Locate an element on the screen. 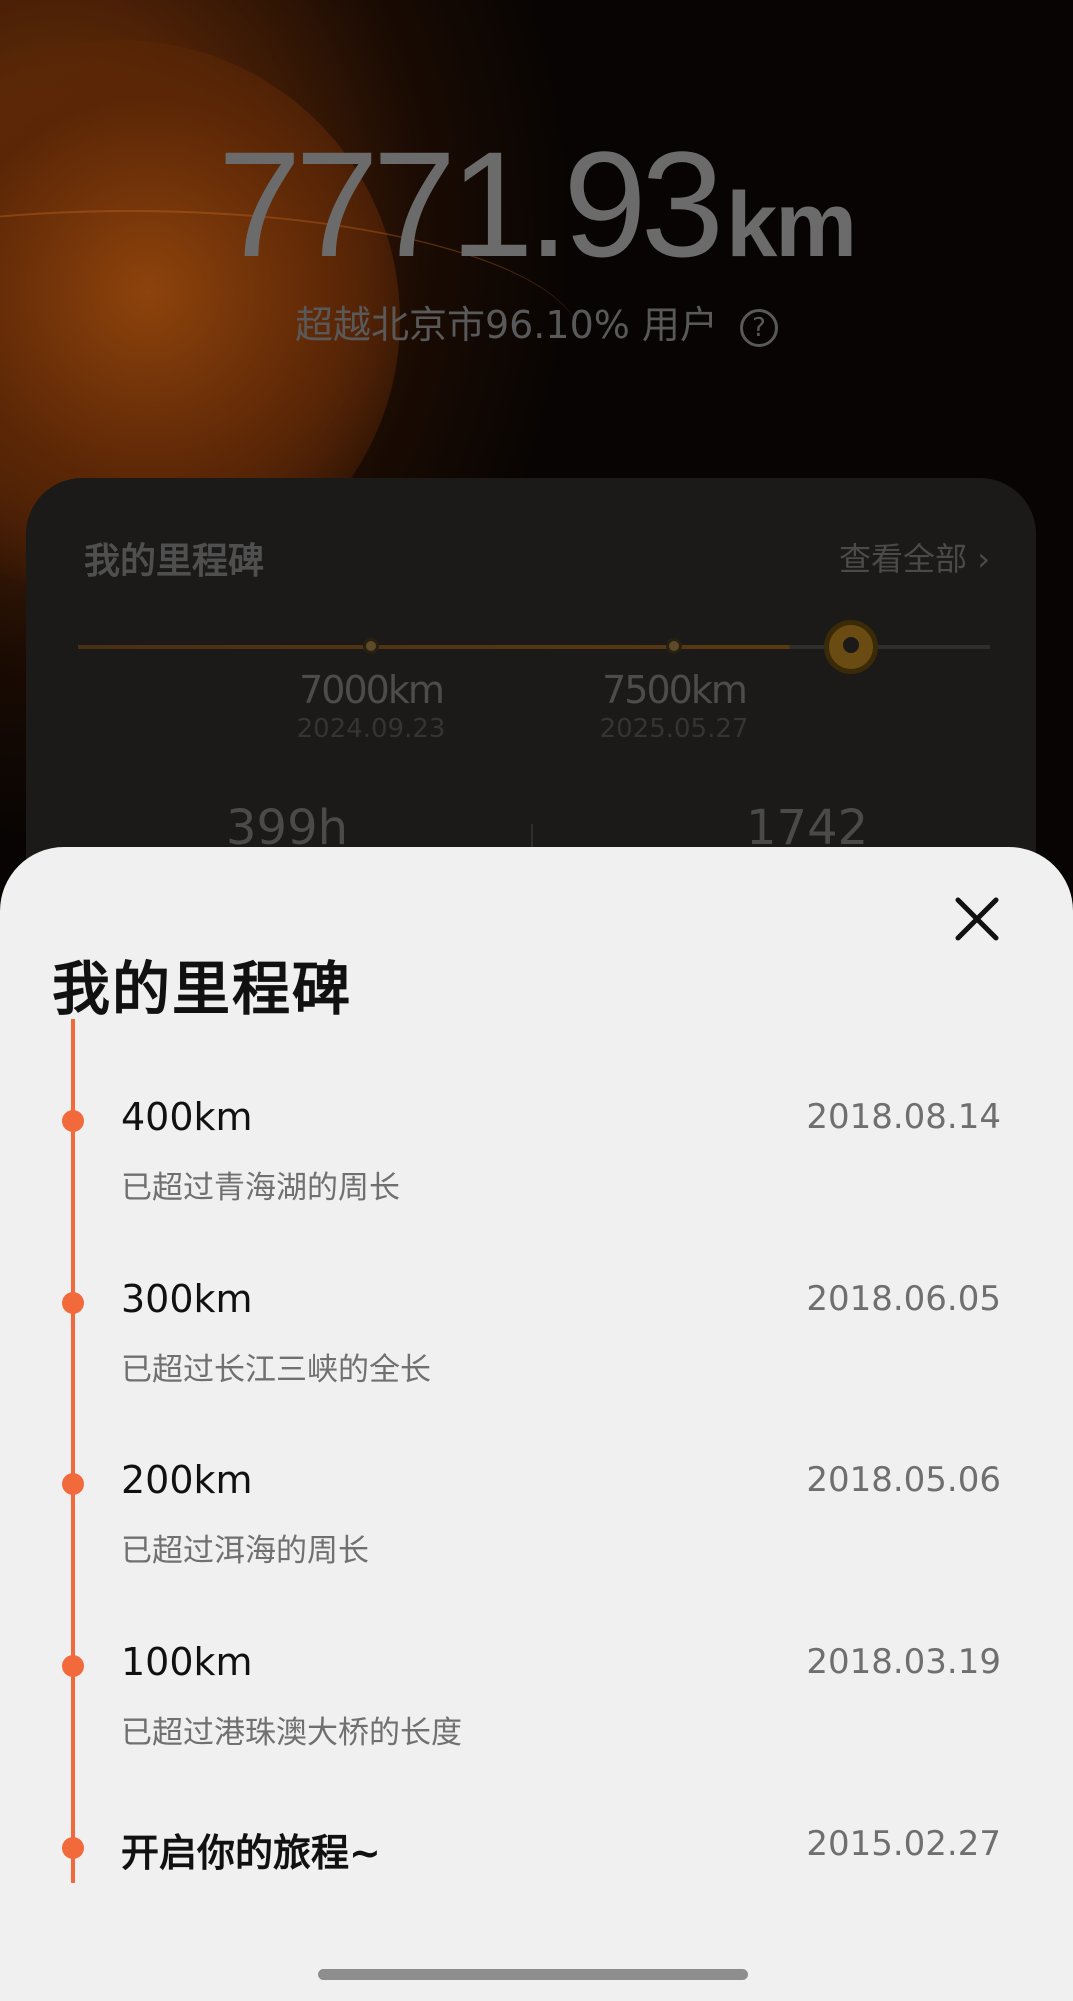  sheet-title: 我的里程碑 is located at coordinates (202, 989).